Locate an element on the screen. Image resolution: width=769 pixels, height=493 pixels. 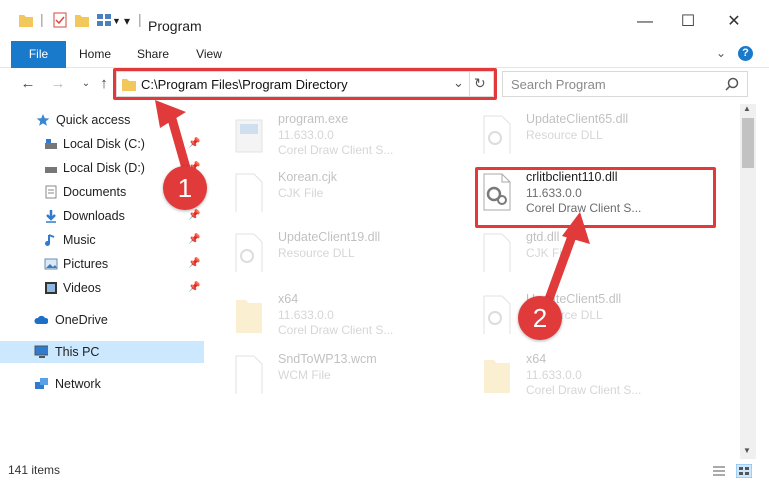
sidebar-item-label: Network is located at coordinates (78, 384).